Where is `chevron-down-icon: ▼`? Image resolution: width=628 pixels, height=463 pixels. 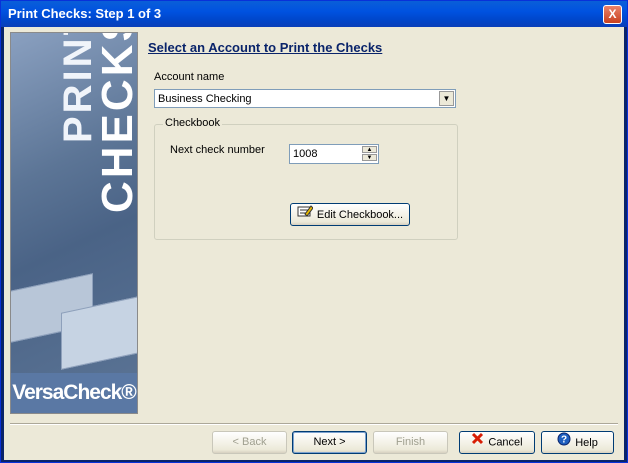
chevron-down-icon: ▼ is located at coordinates (446, 98).